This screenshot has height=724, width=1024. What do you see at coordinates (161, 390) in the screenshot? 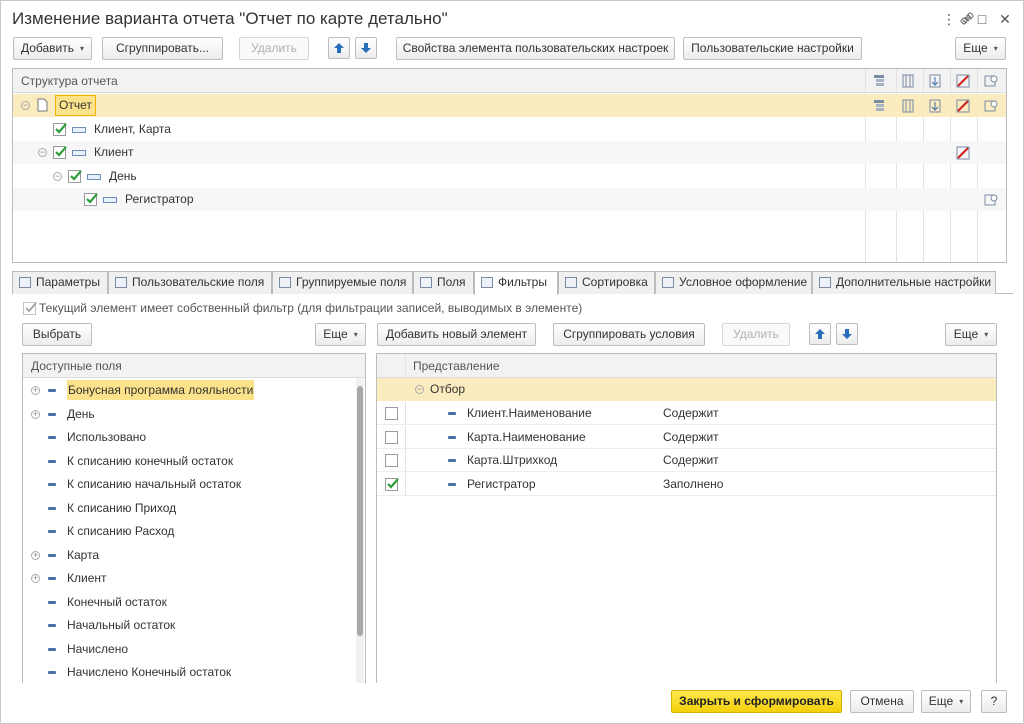
I see `available-field-label: Бонусная программа лояльности` at bounding box center [161, 390].